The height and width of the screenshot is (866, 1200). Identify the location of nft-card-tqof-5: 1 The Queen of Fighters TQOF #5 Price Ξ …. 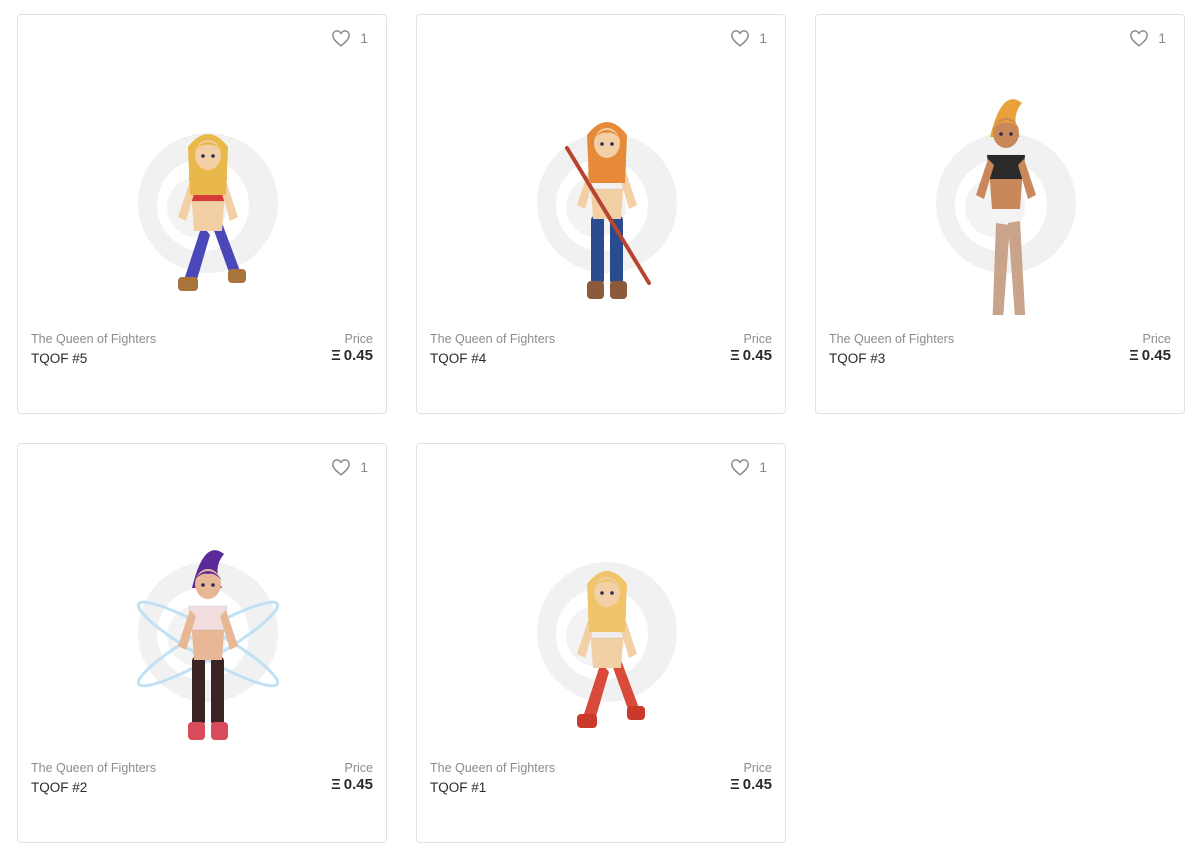
(202, 214).